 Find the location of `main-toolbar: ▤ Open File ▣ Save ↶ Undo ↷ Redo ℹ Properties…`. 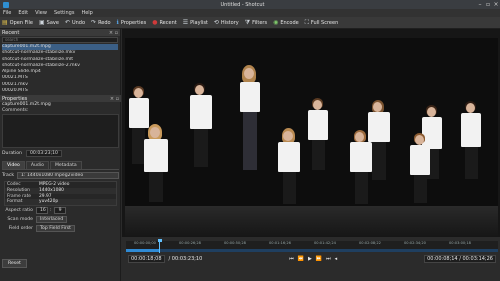

main-toolbar: ▤ Open File ▣ Save ↶ Undo ↷ Redo ℹ Properties… is located at coordinates (250, 23).